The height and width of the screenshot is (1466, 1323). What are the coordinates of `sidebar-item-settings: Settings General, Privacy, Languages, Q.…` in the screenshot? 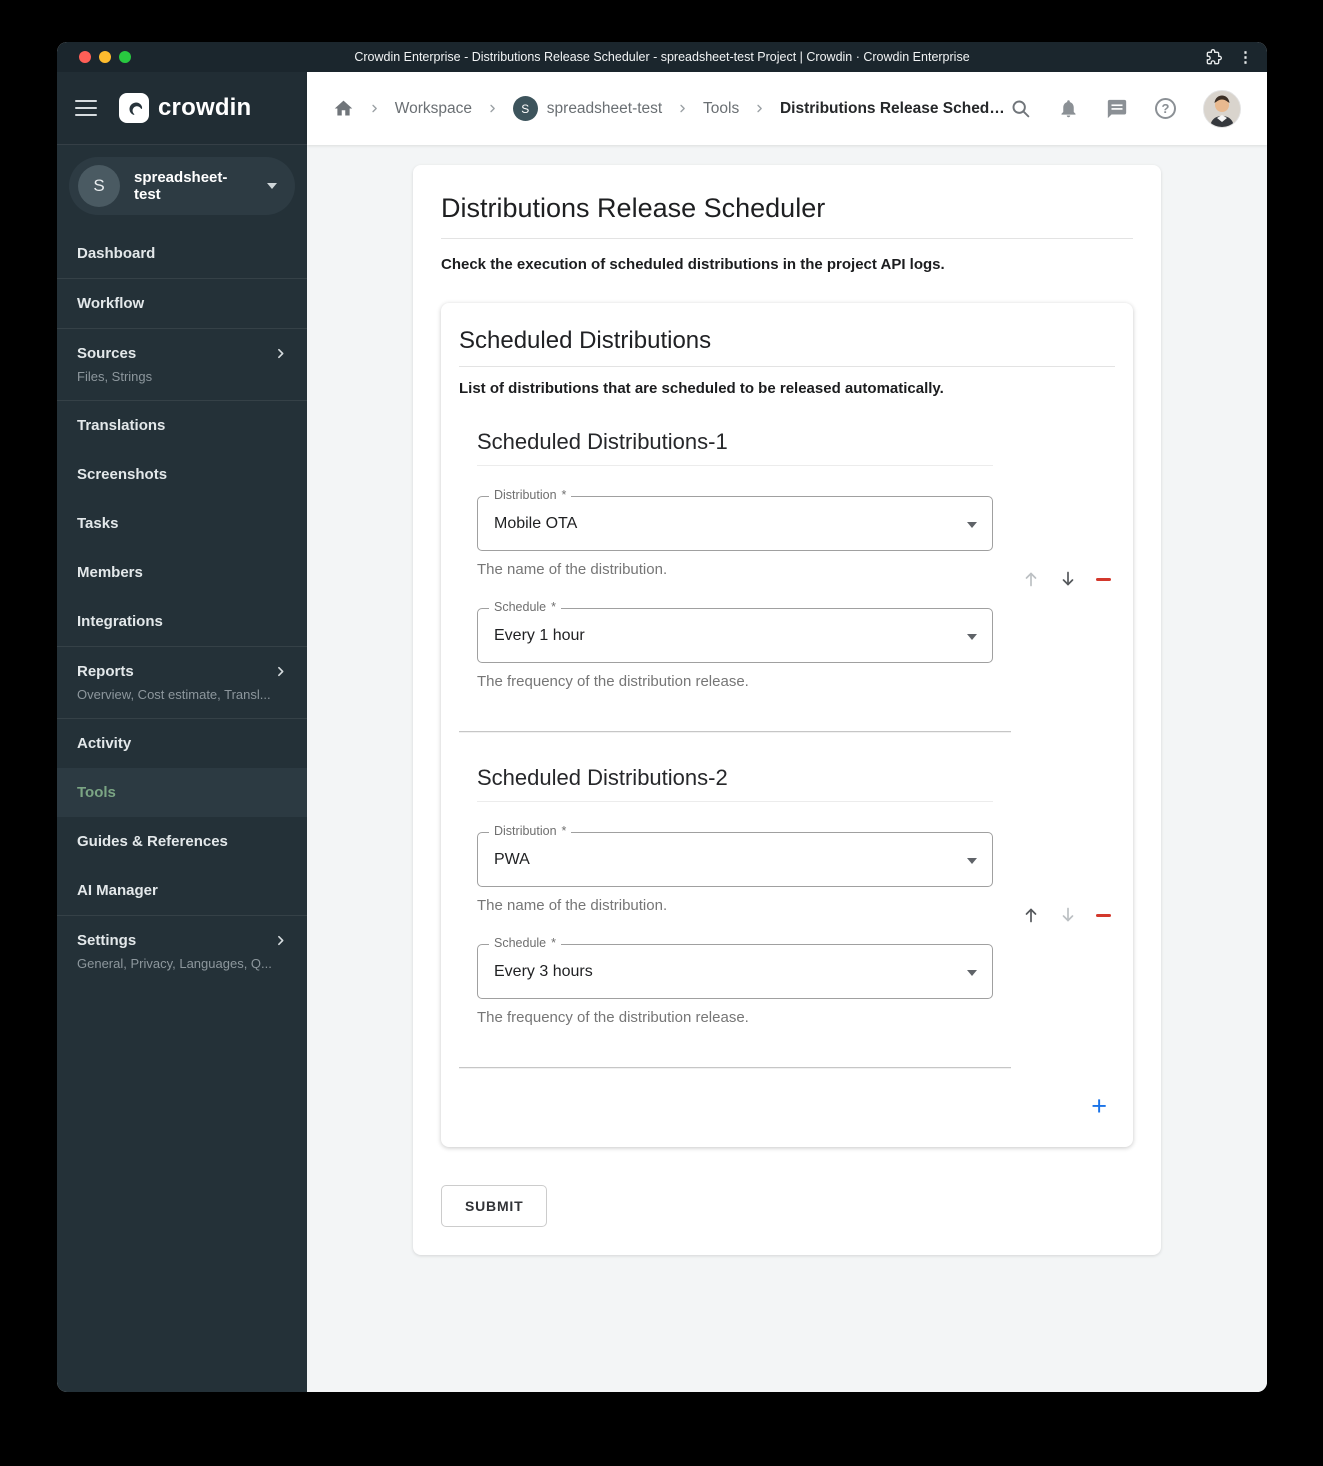 It's located at (182, 951).